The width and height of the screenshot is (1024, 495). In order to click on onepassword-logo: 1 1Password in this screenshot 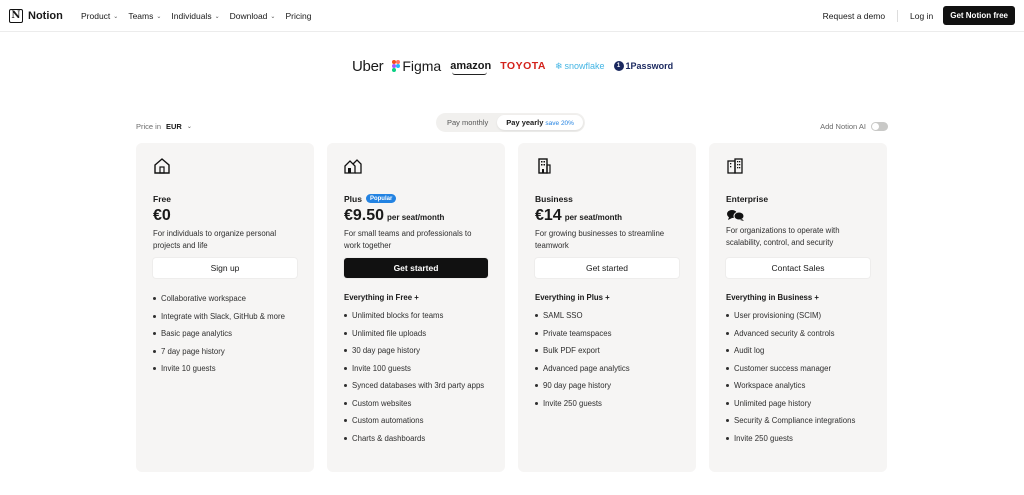, I will do `click(643, 66)`.